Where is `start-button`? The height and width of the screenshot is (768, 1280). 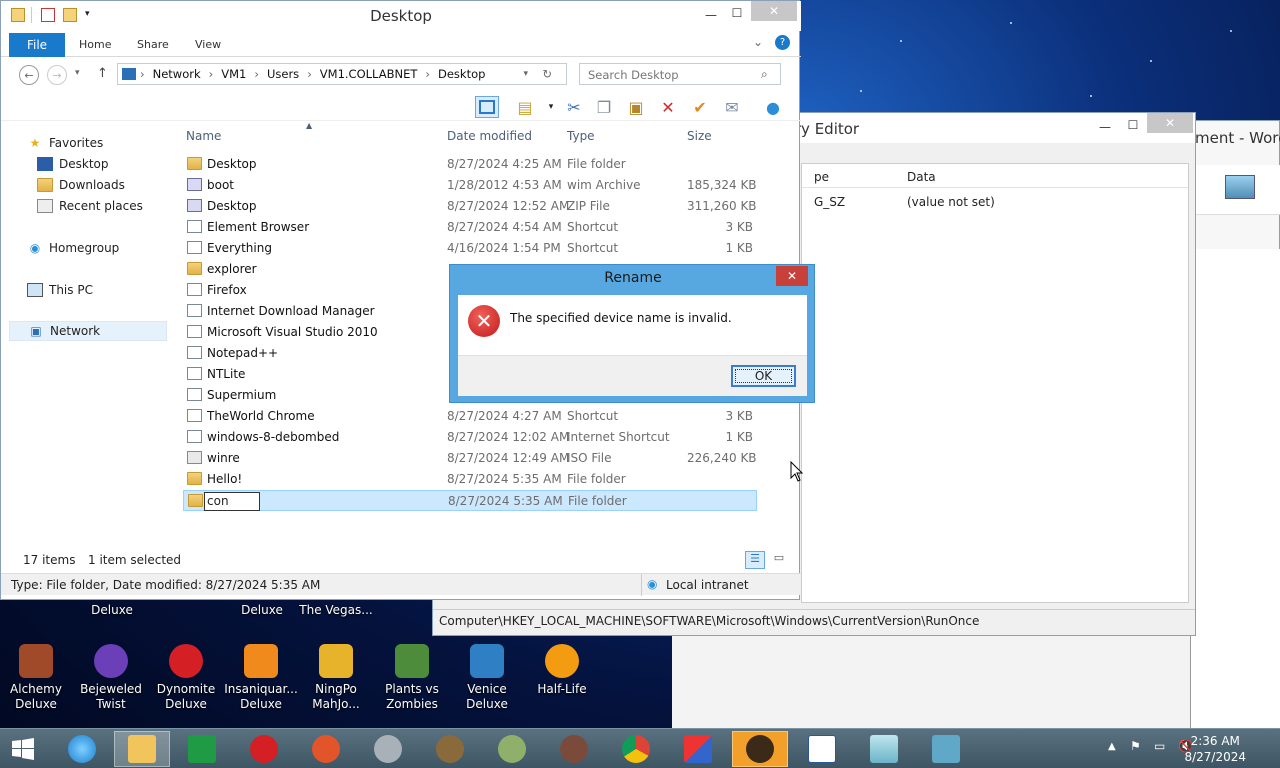 start-button is located at coordinates (23, 749).